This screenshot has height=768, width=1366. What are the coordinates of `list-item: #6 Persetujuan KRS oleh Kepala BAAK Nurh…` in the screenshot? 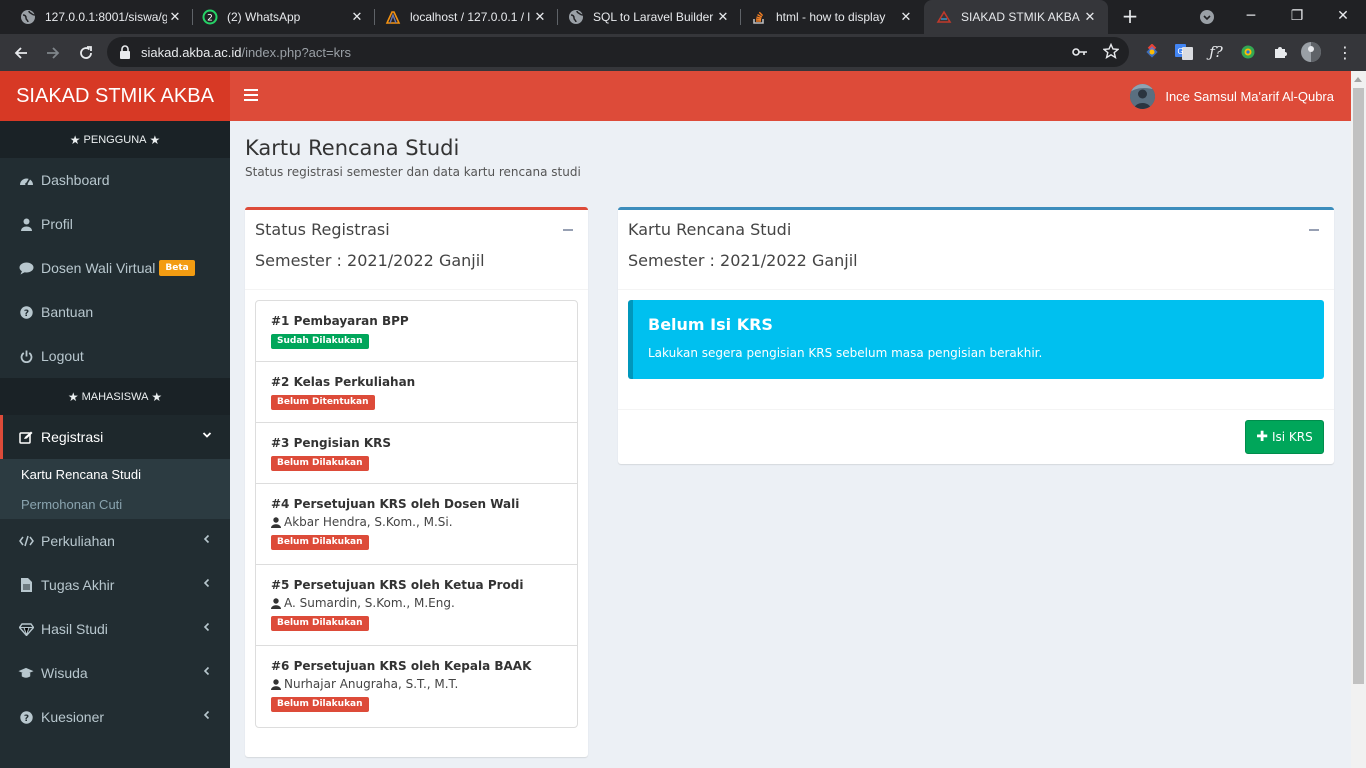 It's located at (416, 686).